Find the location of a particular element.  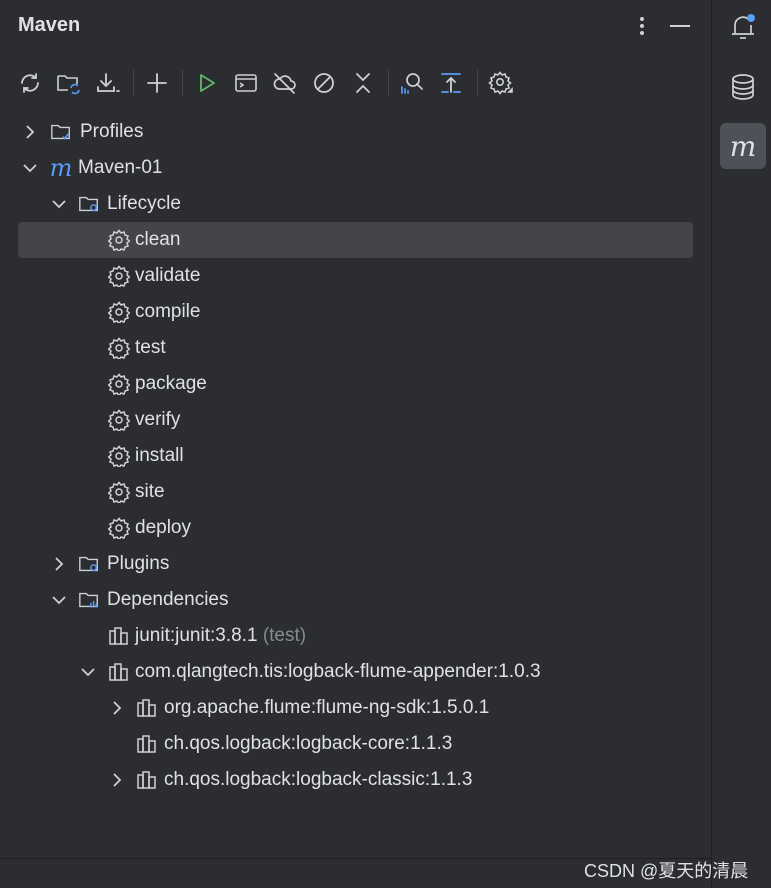

tree-node-lifecycle: Lifecycle is located at coordinates (355, 204).